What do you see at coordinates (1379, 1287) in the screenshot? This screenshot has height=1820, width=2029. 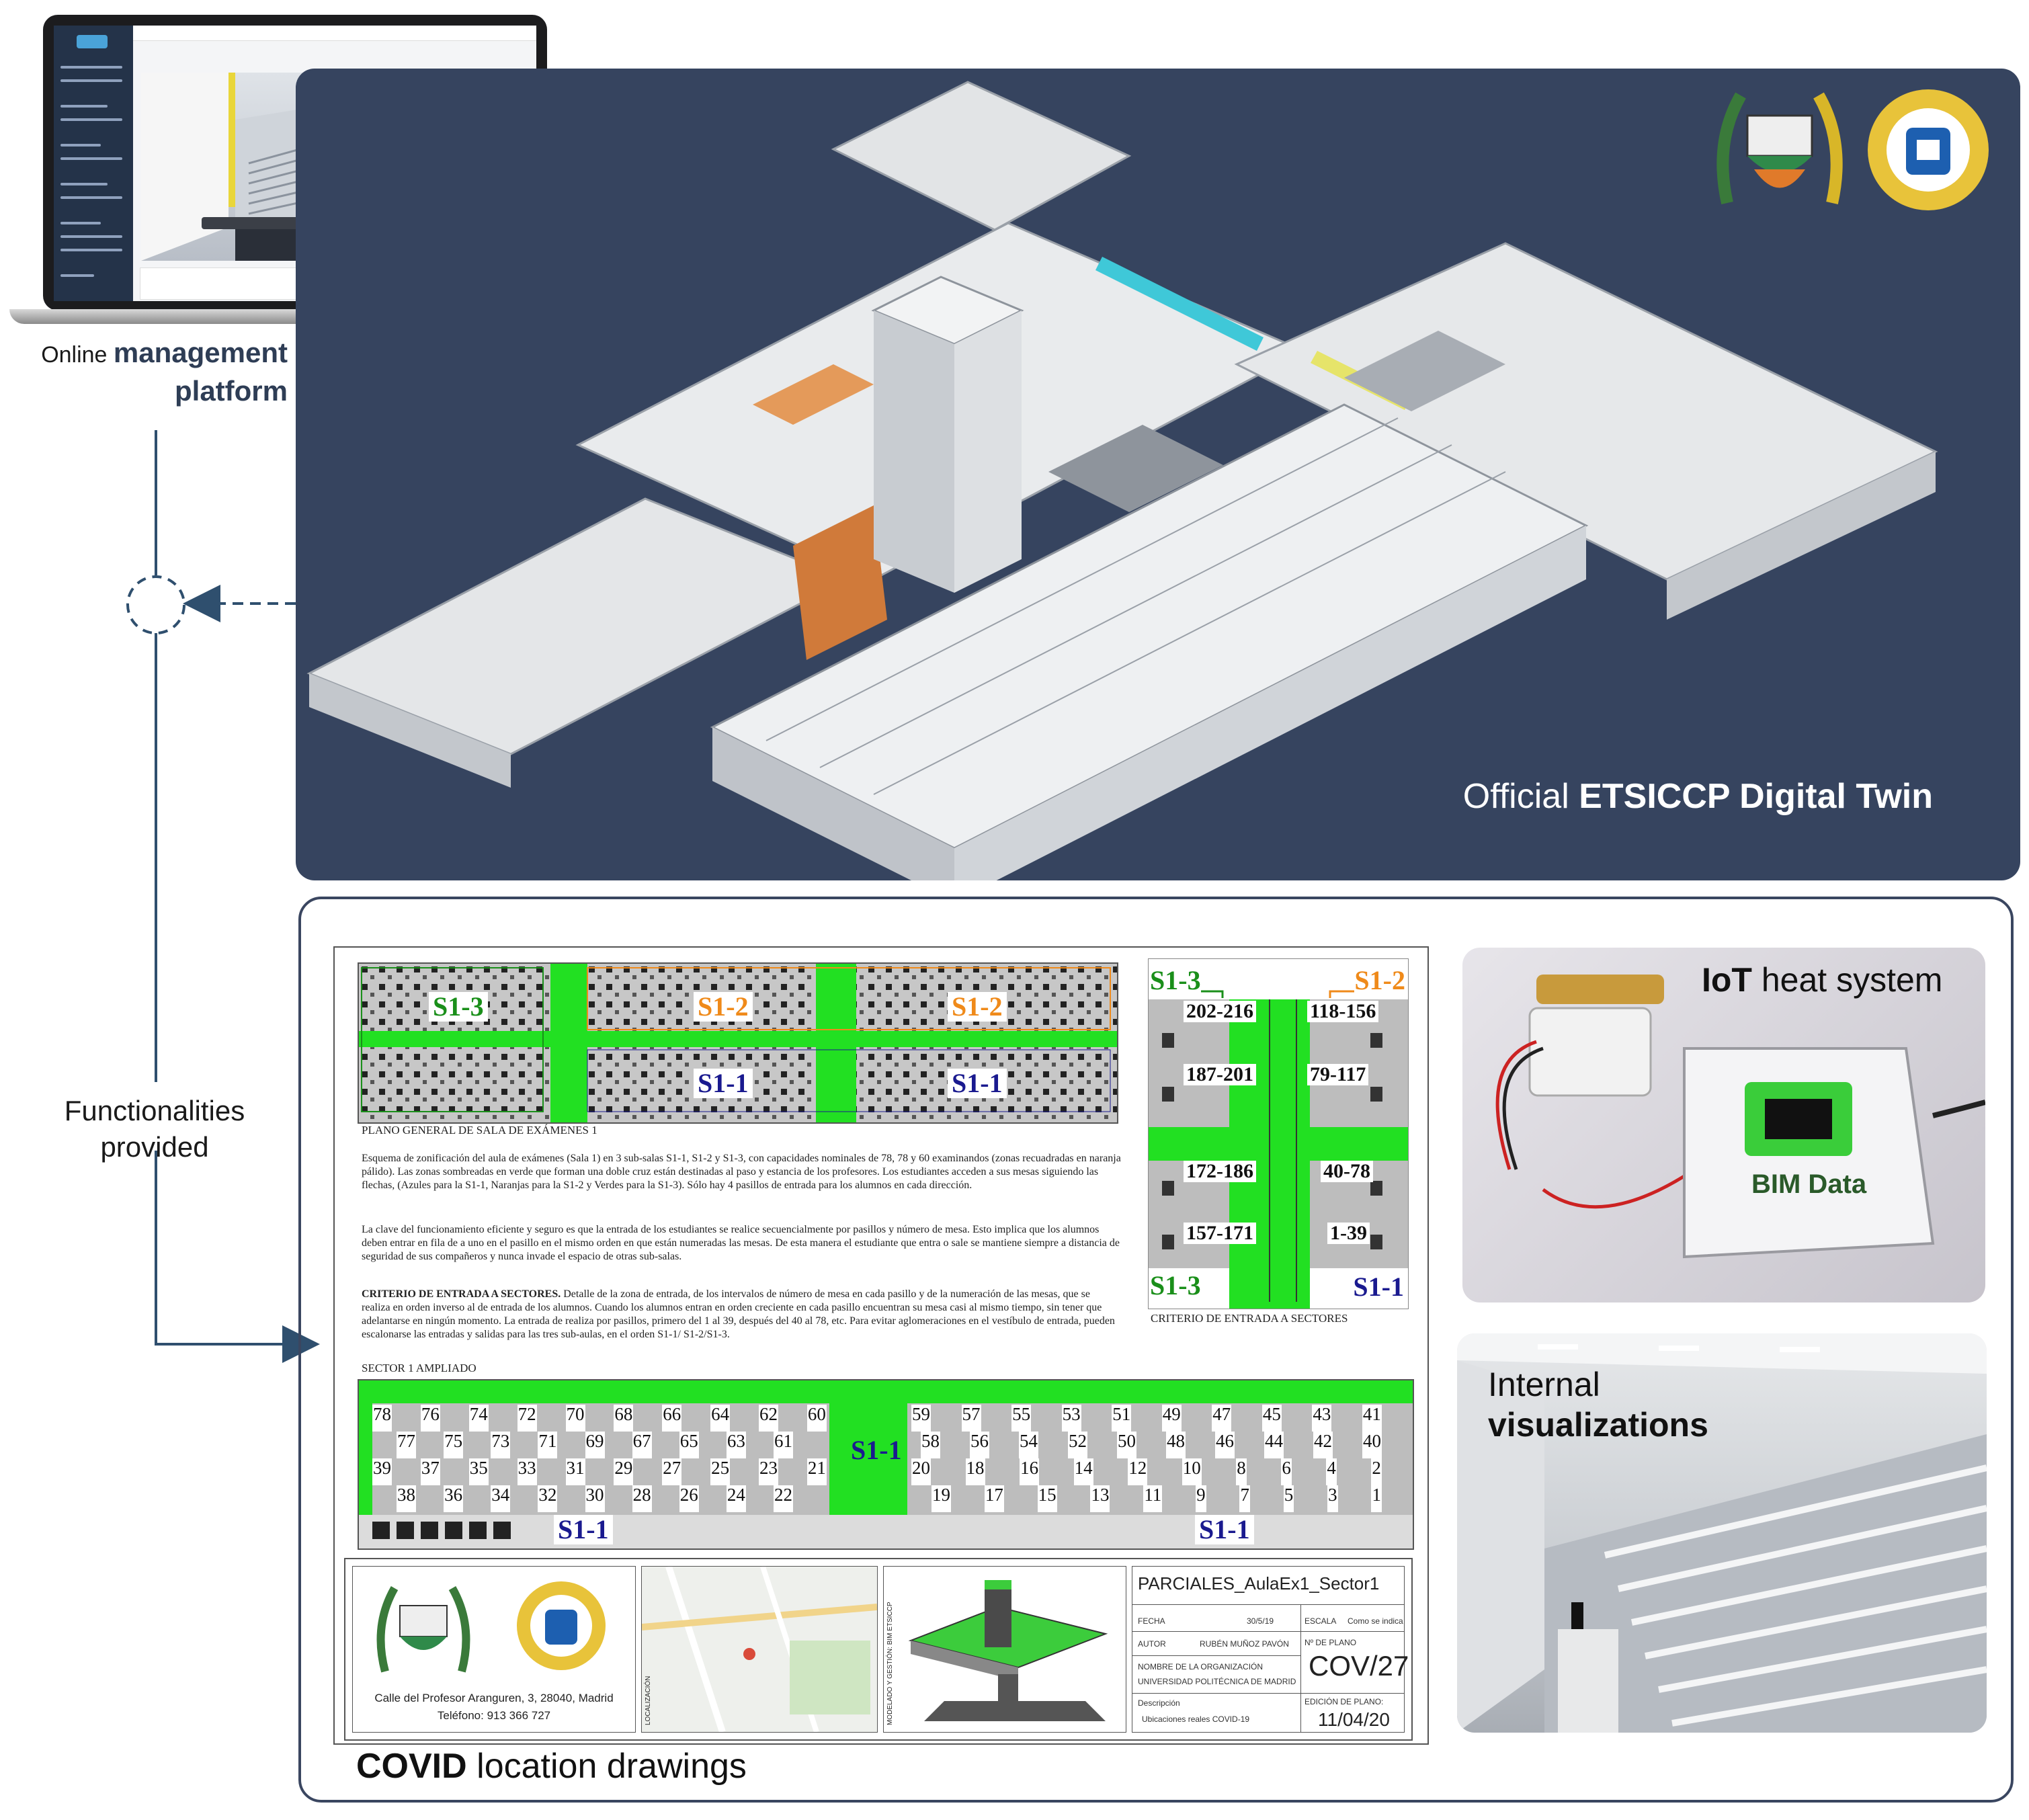 I see `entry-label-s1-1-bottom: S1-1` at bounding box center [1379, 1287].